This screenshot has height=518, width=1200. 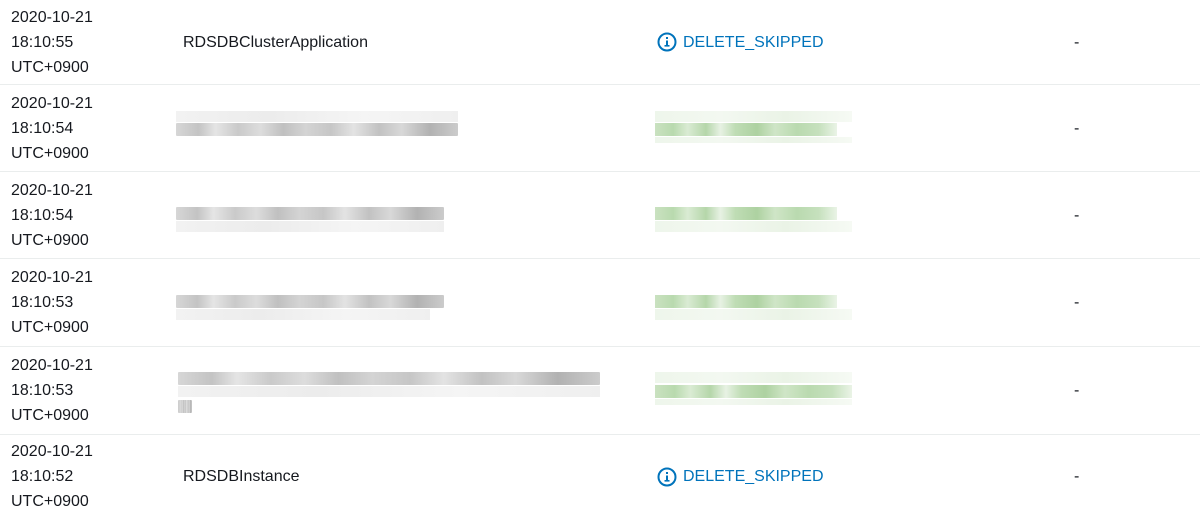 I want to click on logical-id: RDSDBClusterApplication, so click(x=275, y=42).